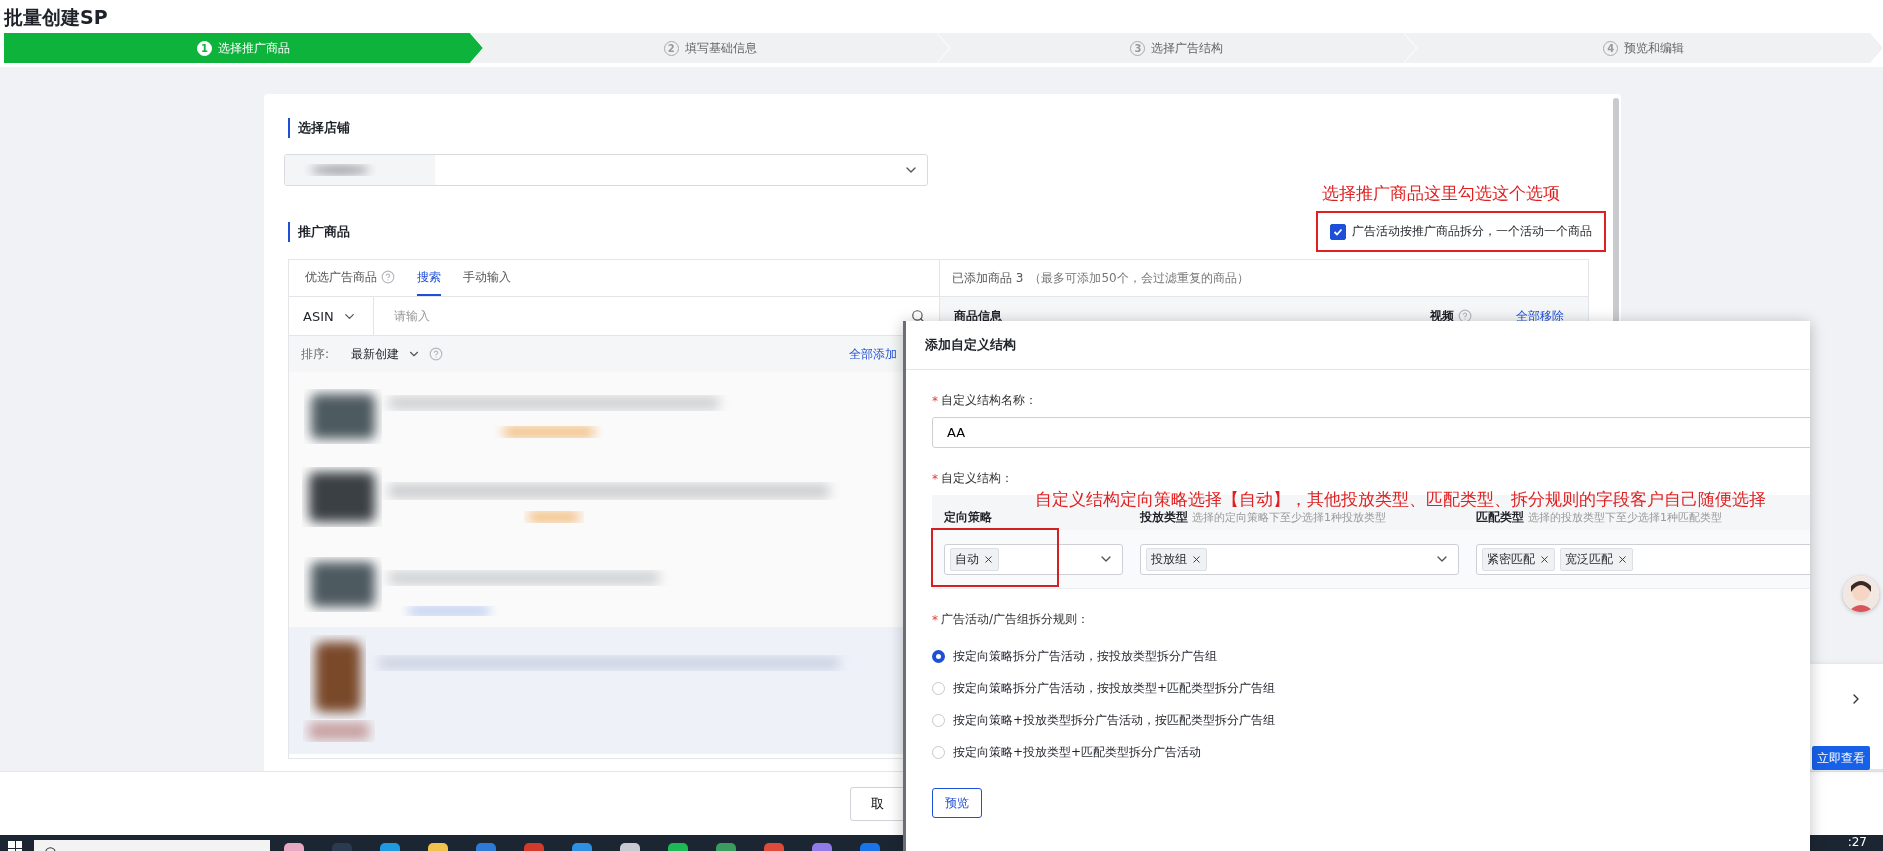  What do you see at coordinates (1500, 517) in the screenshot?
I see `column-header: 匹配类型` at bounding box center [1500, 517].